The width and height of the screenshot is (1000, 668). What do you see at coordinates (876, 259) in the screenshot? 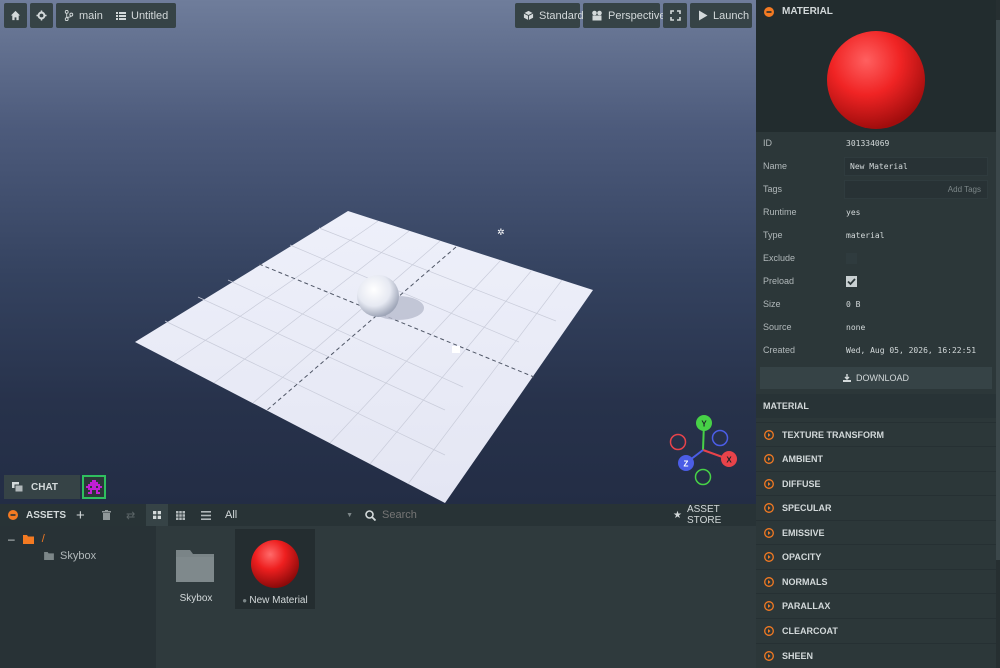
I see `prop-exclude: Exclude` at bounding box center [876, 259].